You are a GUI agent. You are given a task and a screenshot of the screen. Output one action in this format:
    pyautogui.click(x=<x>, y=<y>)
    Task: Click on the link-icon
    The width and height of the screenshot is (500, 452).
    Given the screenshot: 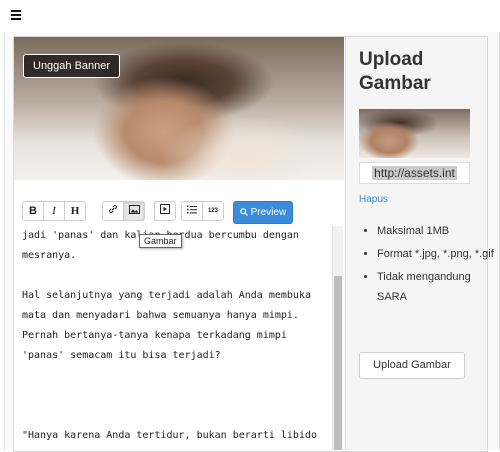 What is the action you would take?
    pyautogui.click(x=113, y=211)
    